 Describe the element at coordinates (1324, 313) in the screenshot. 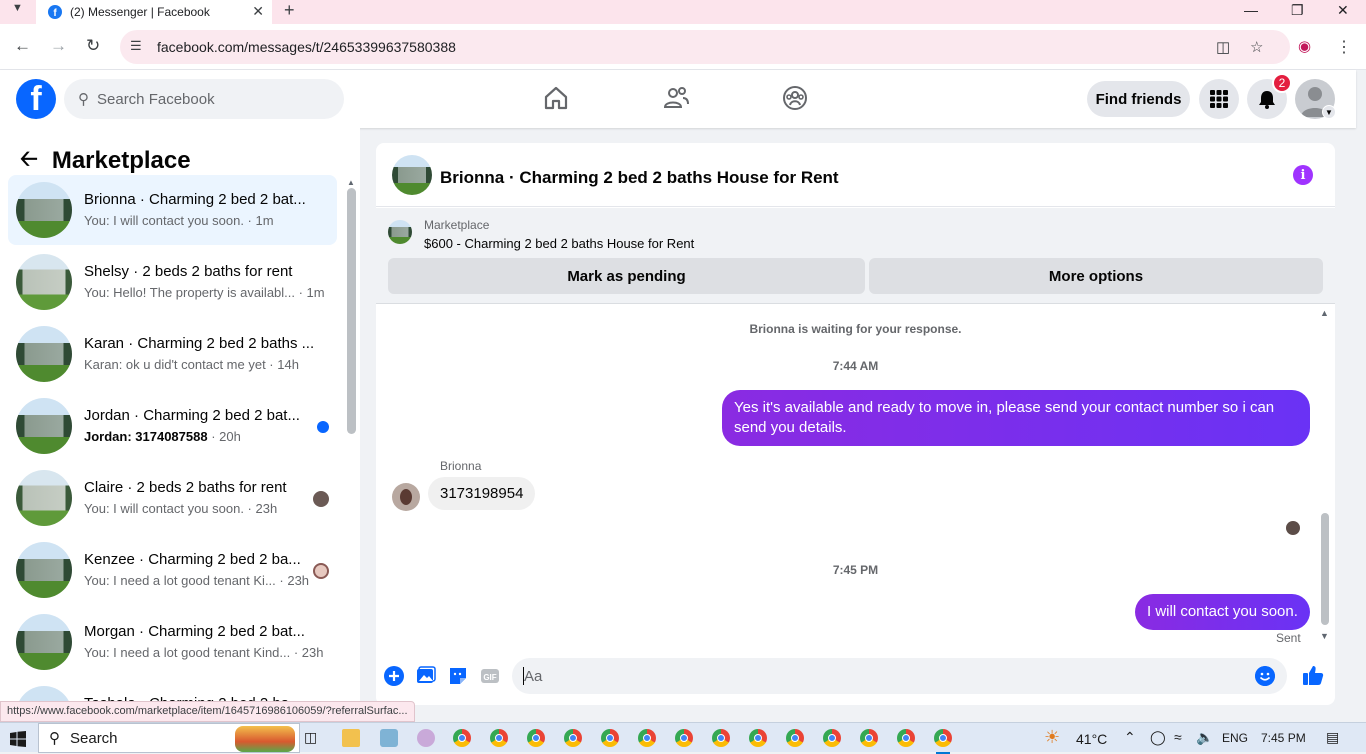

I see `chat-scroll-up-icon: ▲` at that location.